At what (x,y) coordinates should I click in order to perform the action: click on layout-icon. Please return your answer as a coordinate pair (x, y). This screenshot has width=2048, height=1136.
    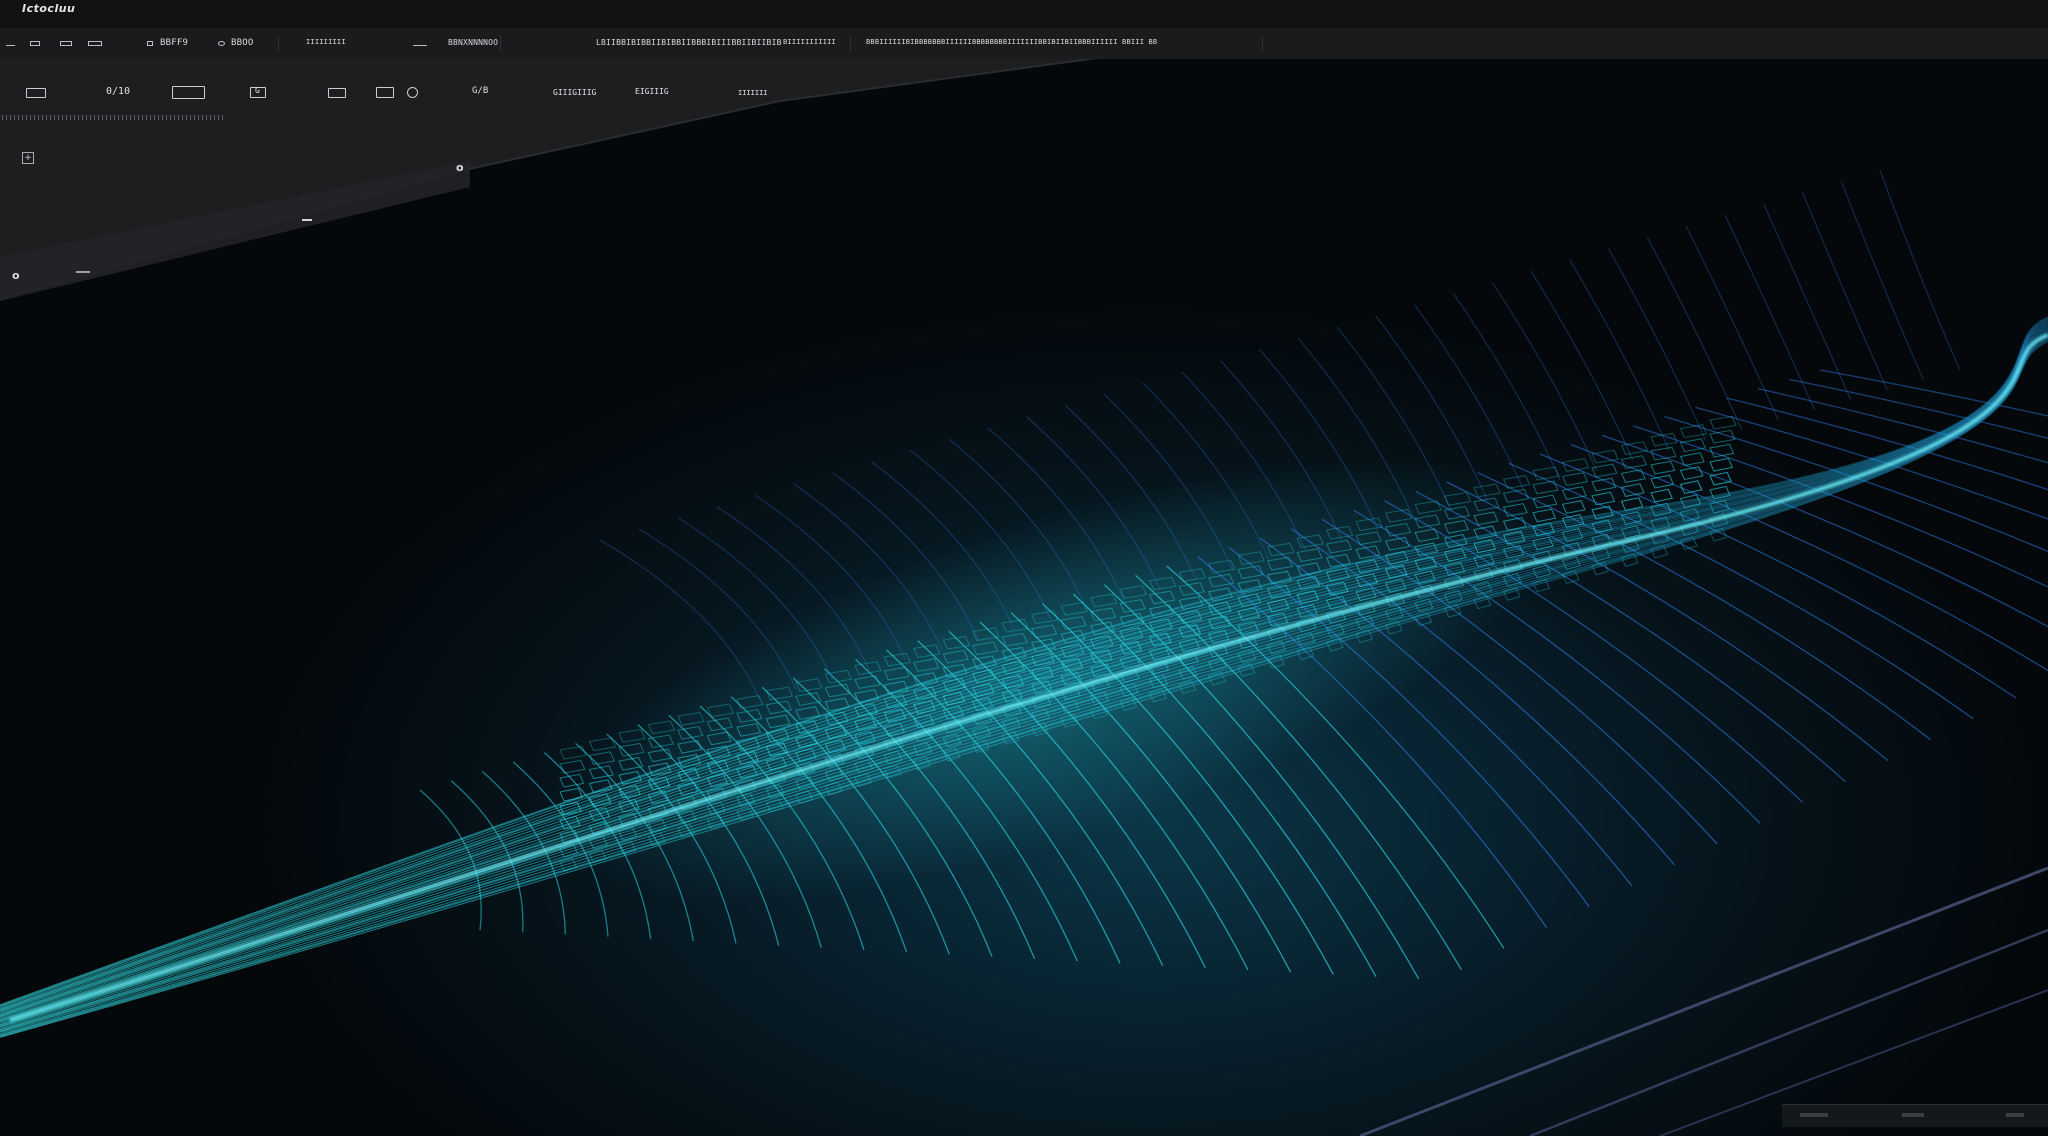
    Looking at the image, I should click on (95, 43).